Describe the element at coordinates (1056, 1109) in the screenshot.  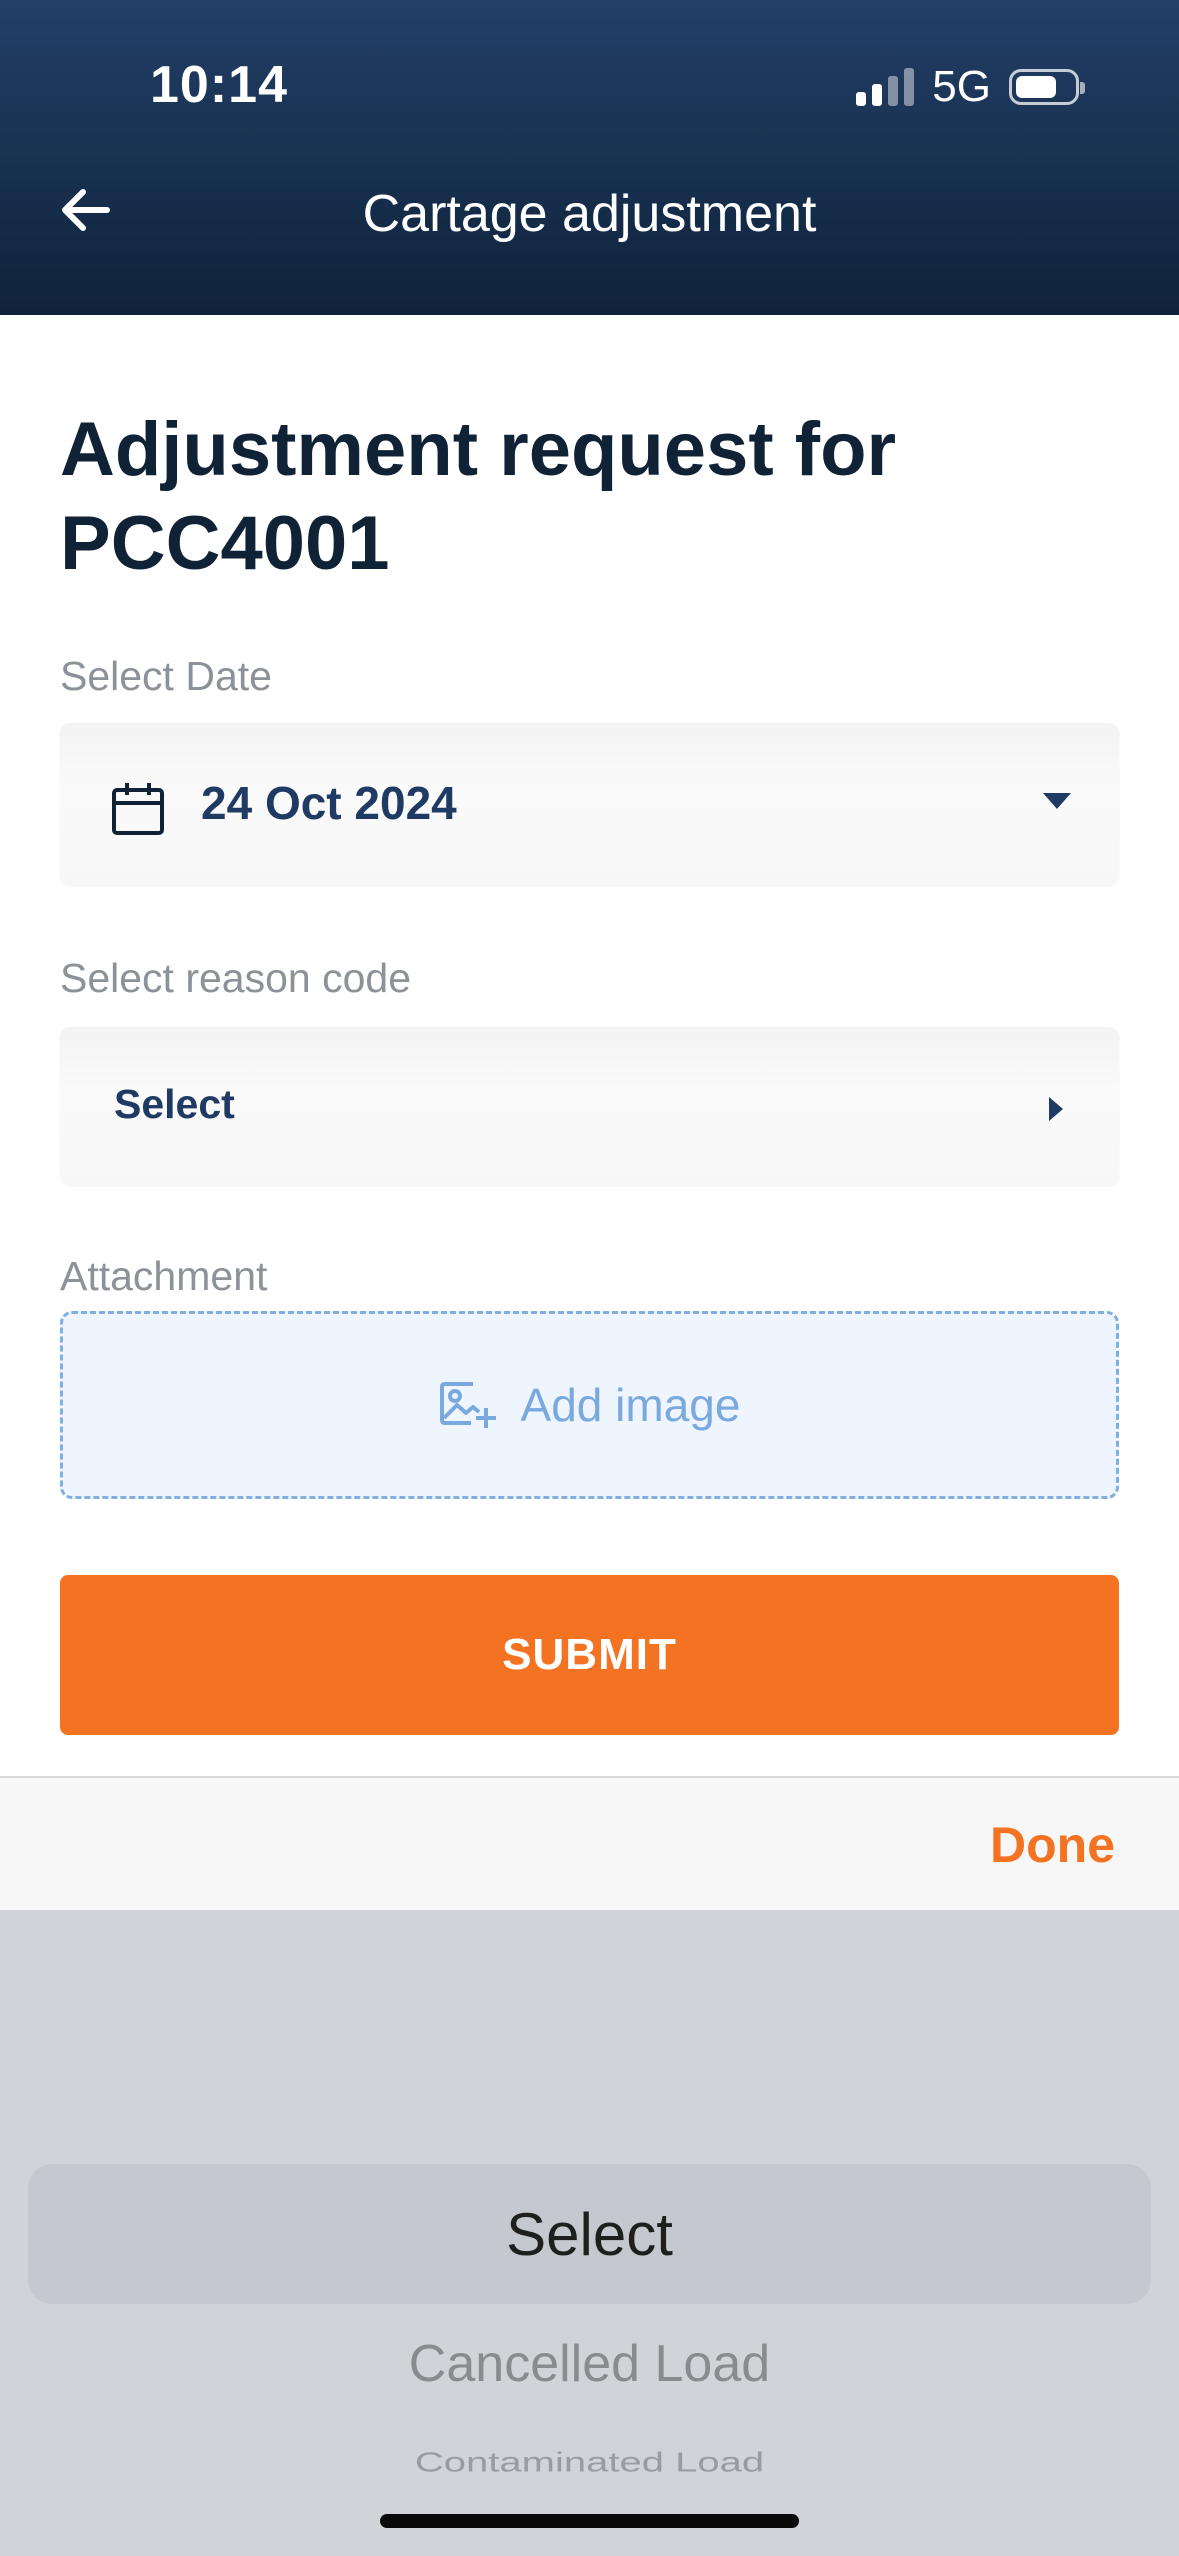
I see `caret-right-icon` at that location.